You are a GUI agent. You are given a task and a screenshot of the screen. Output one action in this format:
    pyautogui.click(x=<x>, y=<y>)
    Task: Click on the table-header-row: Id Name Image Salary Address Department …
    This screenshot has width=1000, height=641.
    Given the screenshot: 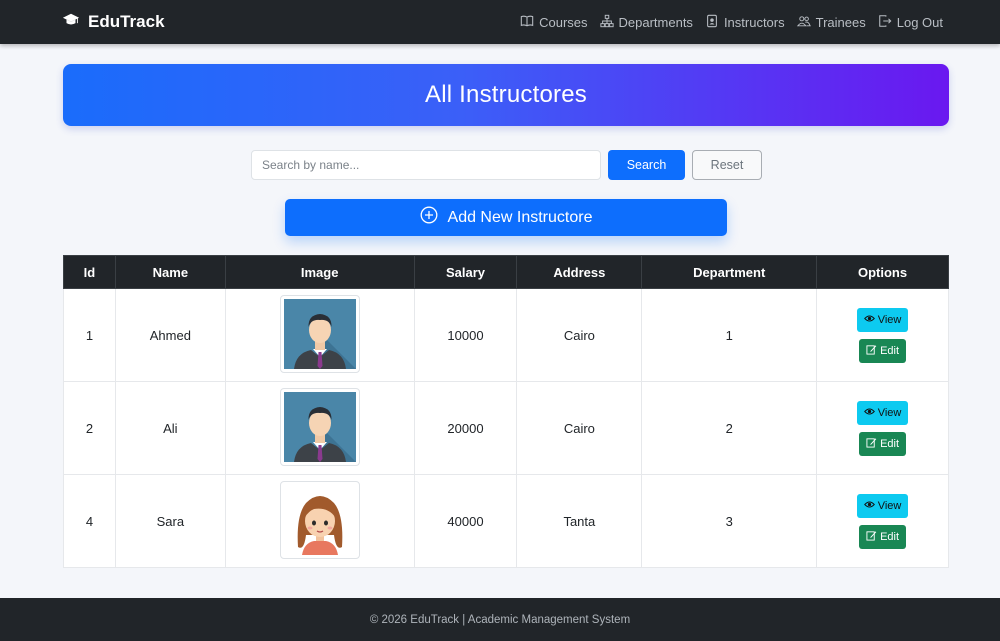 What is the action you would take?
    pyautogui.click(x=506, y=272)
    